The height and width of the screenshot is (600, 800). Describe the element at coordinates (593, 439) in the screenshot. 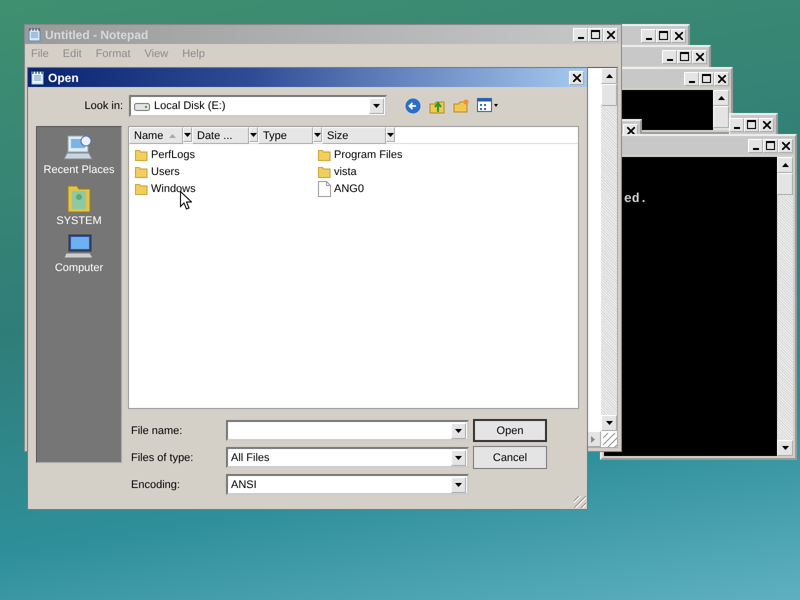

I see `right-arrow-icon` at that location.